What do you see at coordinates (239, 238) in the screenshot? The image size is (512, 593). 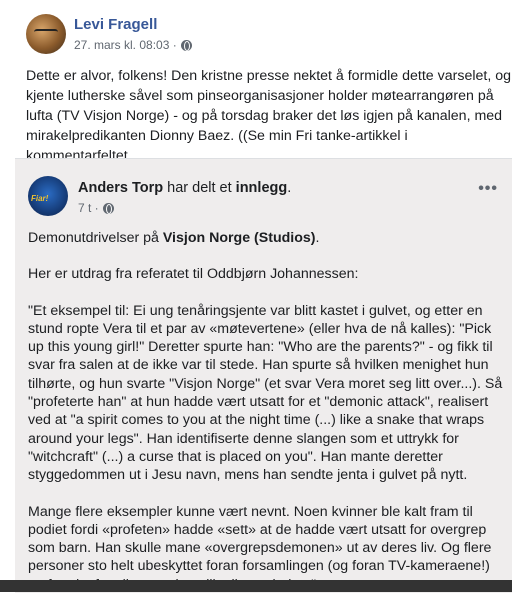 I see `intro-page-link: Visjon Norge (Studios)` at bounding box center [239, 238].